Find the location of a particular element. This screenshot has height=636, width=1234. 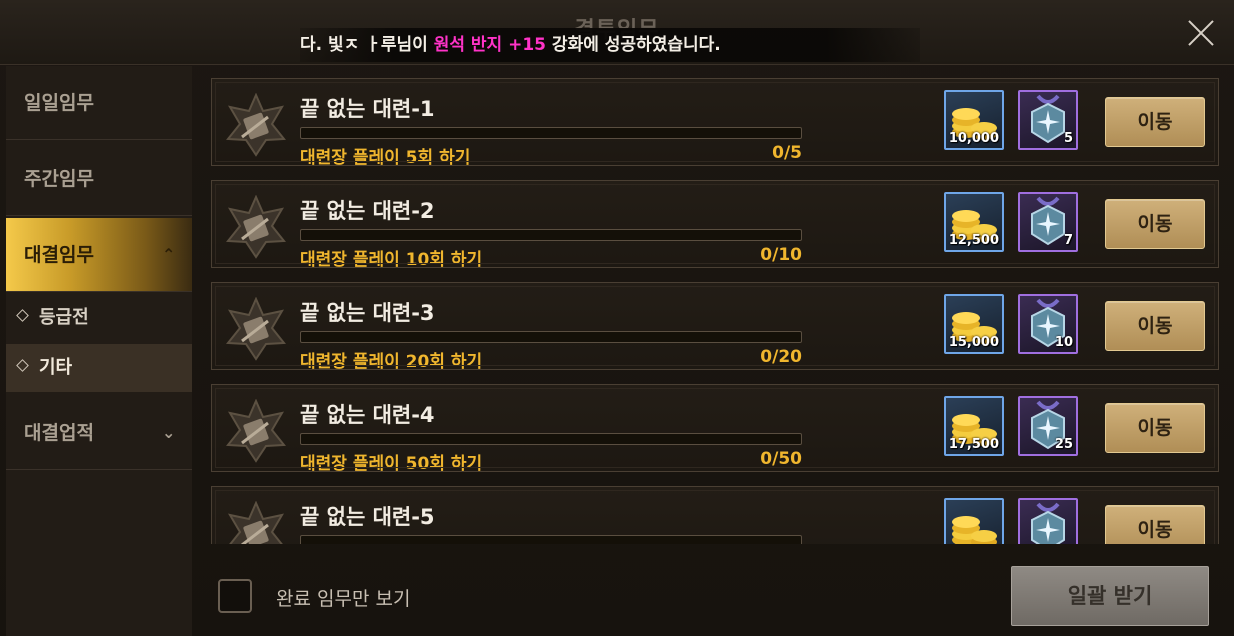

quest-description: 대련장 플레이 20회 하기 is located at coordinates (391, 362).